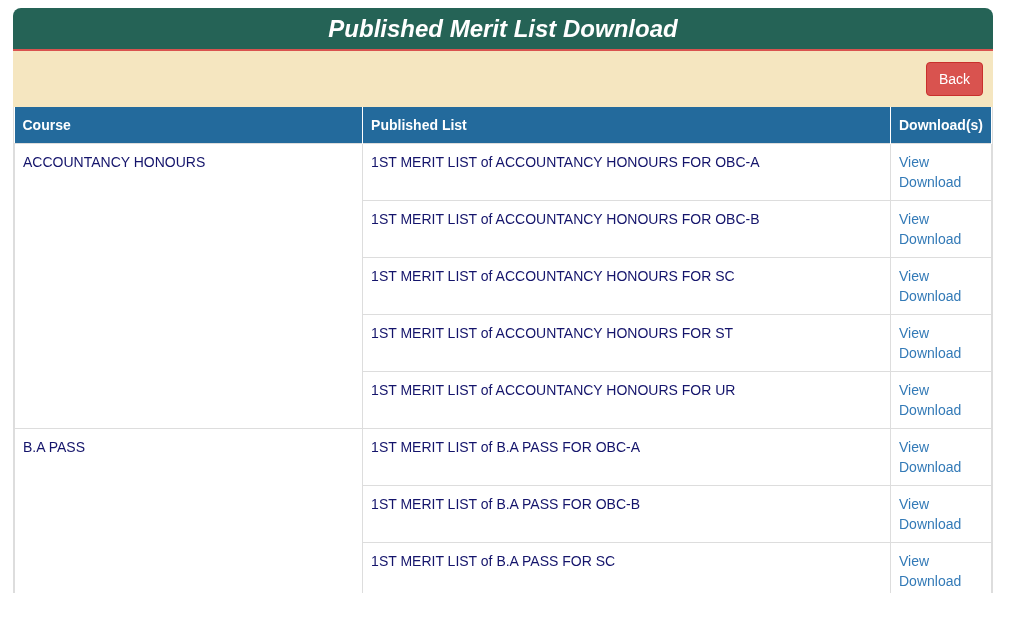 This screenshot has width=1024, height=638. I want to click on list-cell: 1ST MERIT LIST of B.A PASS FOR OBC-B, so click(626, 514).